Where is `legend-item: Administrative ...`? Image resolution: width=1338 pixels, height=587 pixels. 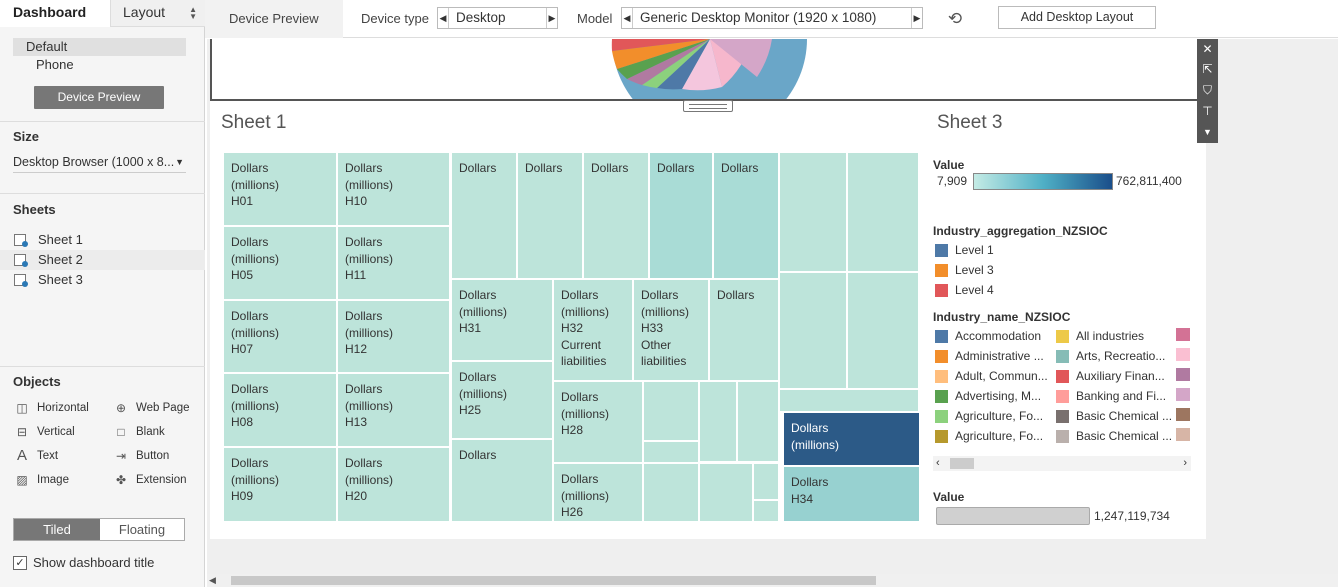
legend-item: Administrative ... is located at coordinates (993, 356).